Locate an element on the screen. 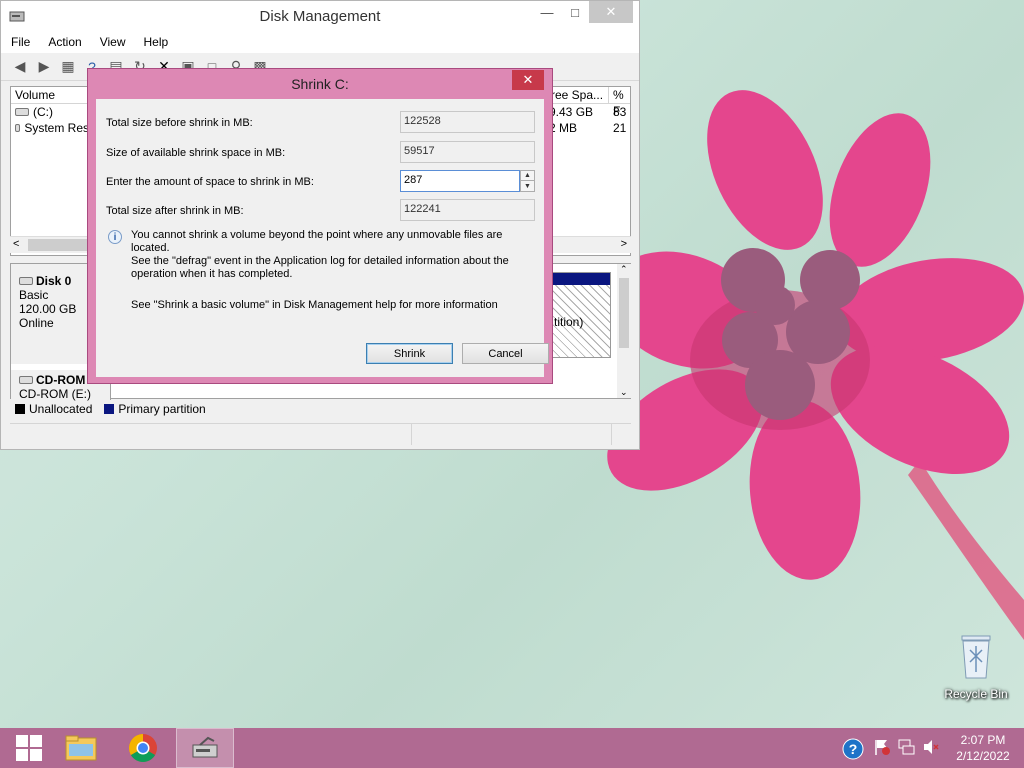  scroll-thumb is located at coordinates (624, 313).